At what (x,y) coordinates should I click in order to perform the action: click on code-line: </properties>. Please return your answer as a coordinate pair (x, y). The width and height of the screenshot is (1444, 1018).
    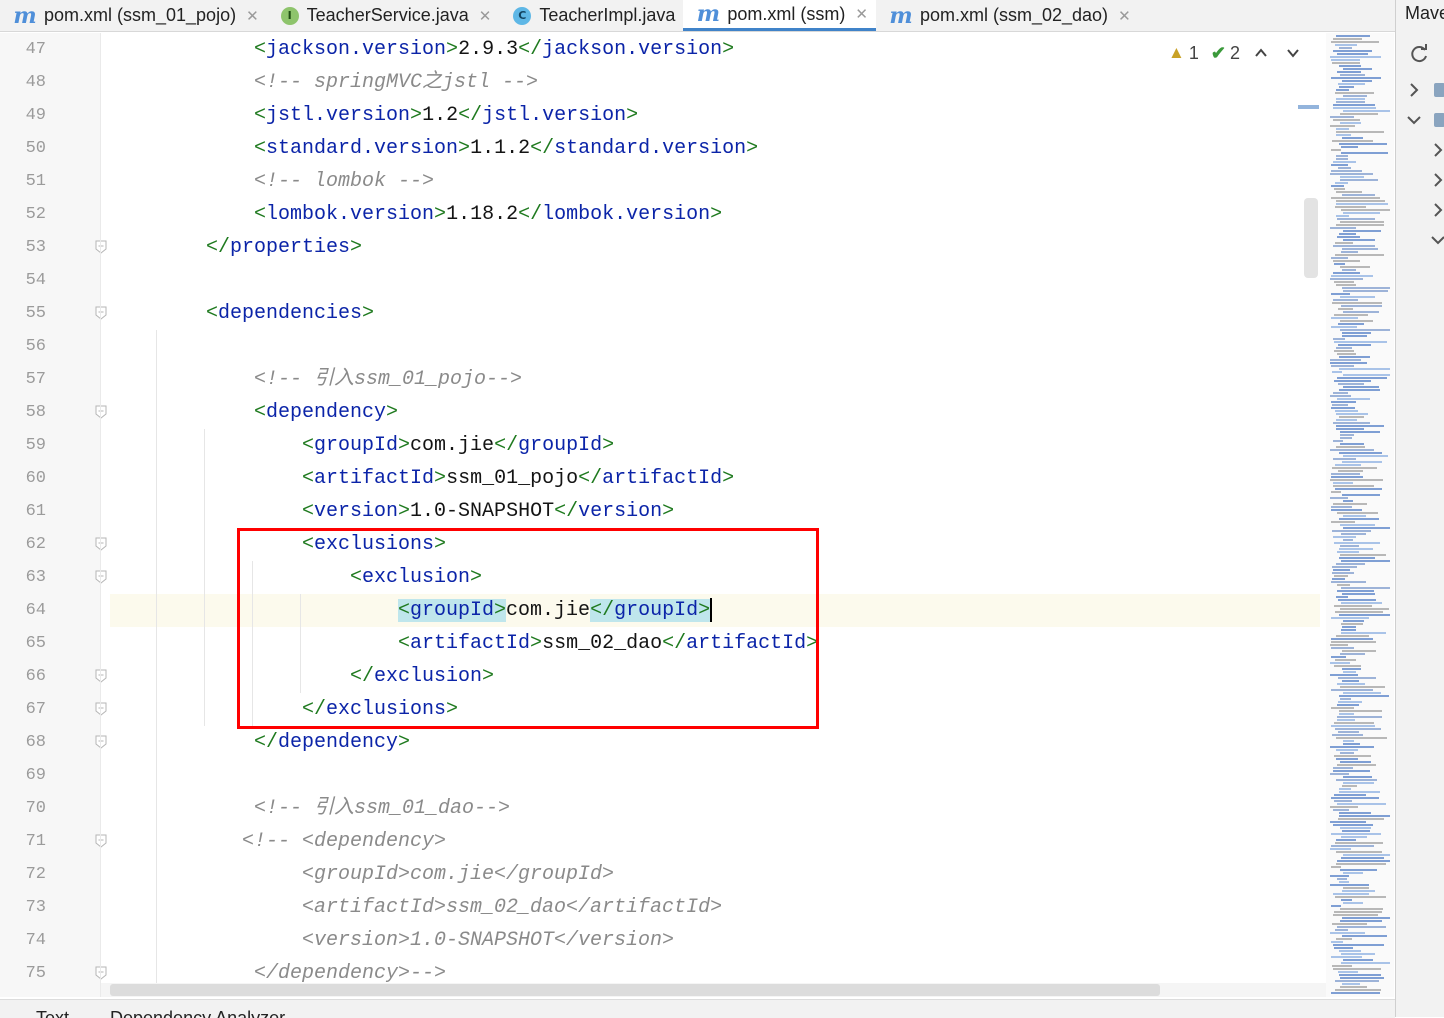
    Looking at the image, I should click on (284, 247).